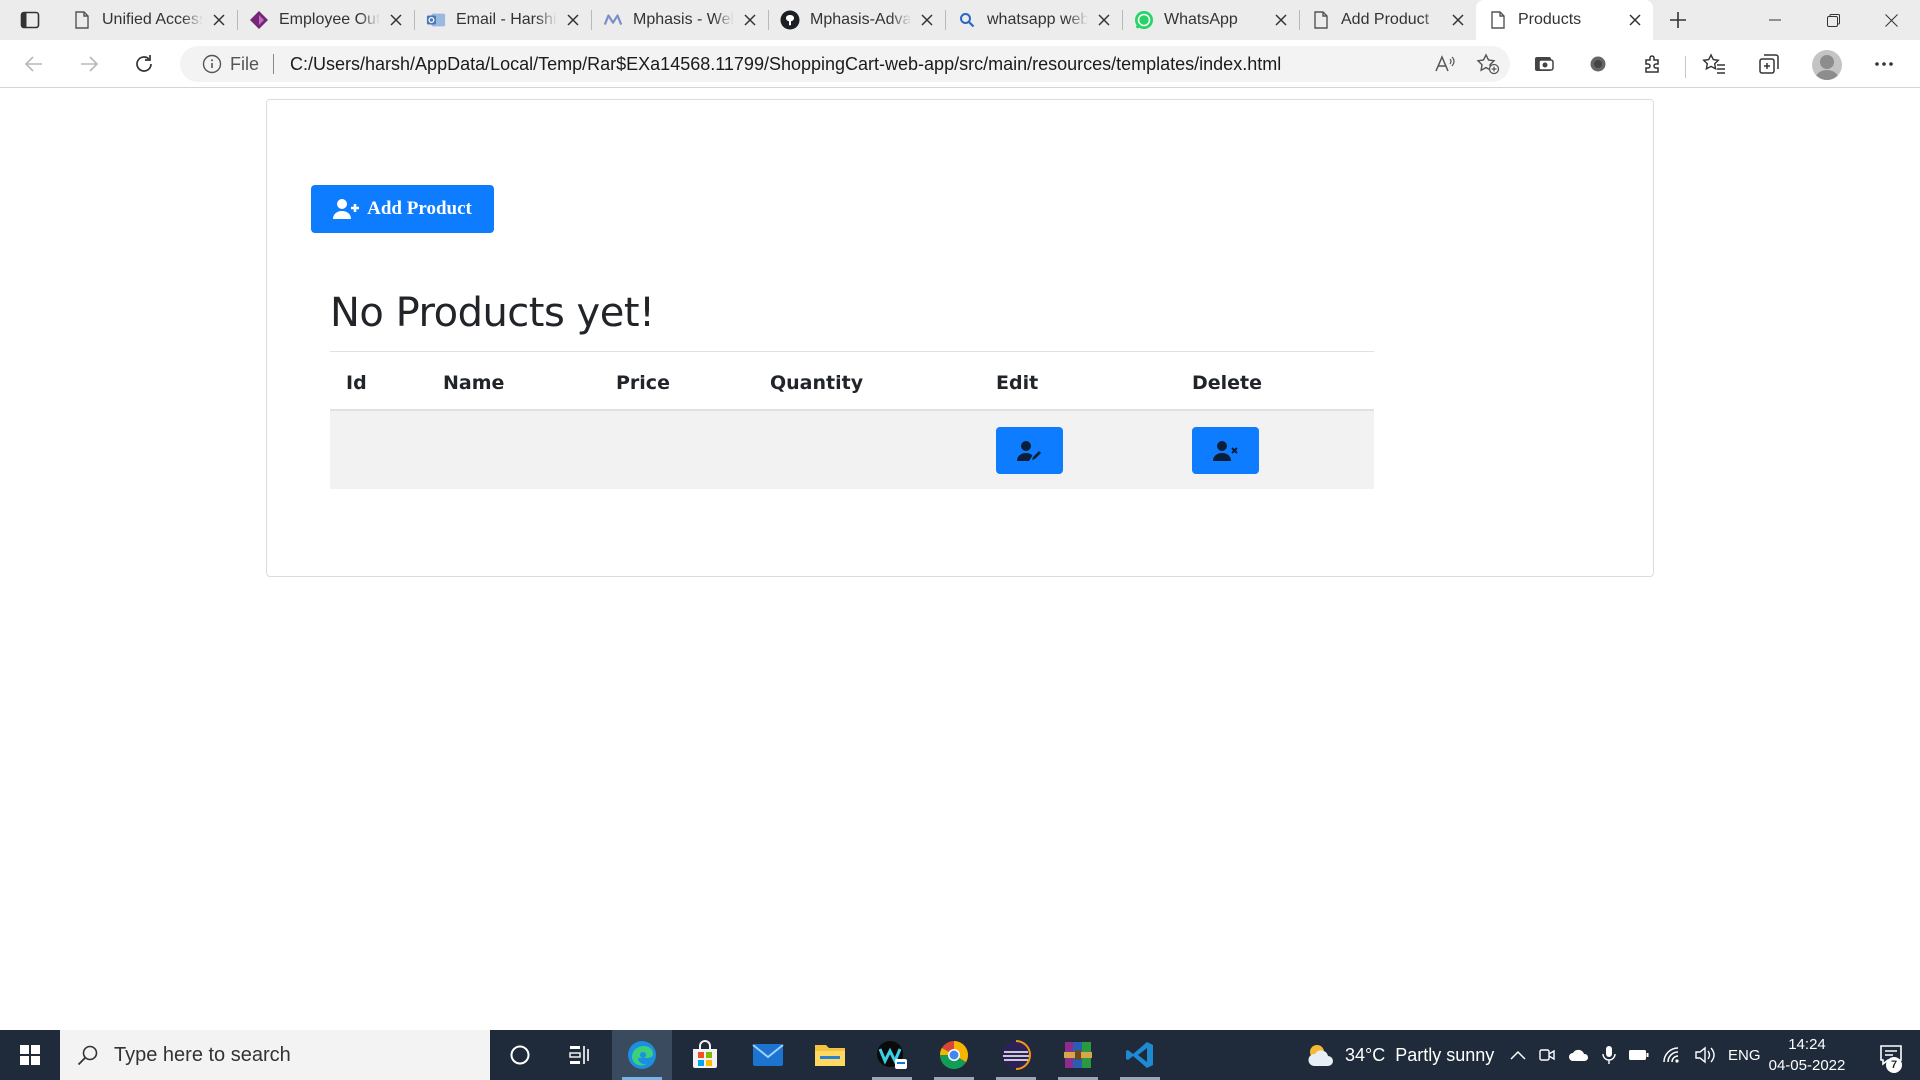  I want to click on restore-icon, so click(1833, 20).